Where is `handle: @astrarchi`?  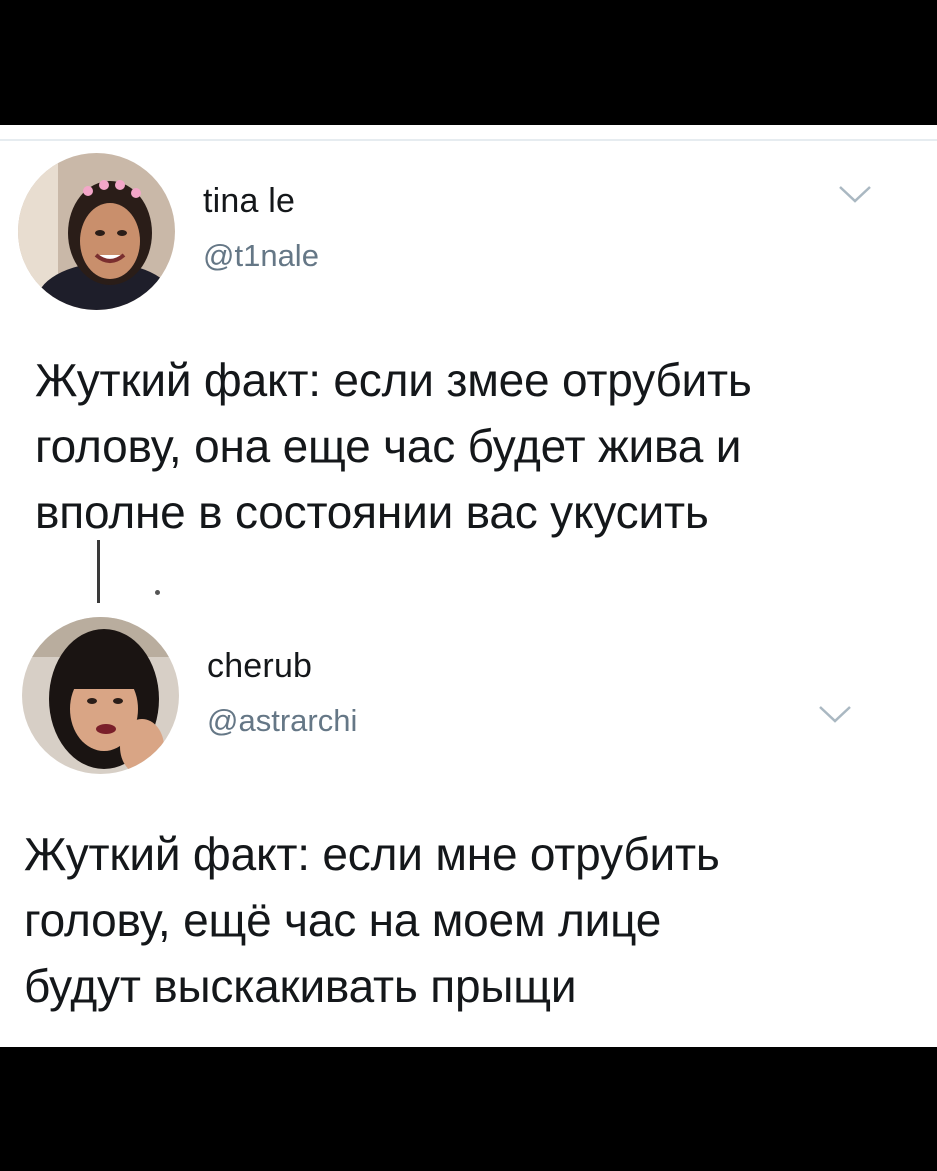
handle: @astrarchi is located at coordinates (282, 721).